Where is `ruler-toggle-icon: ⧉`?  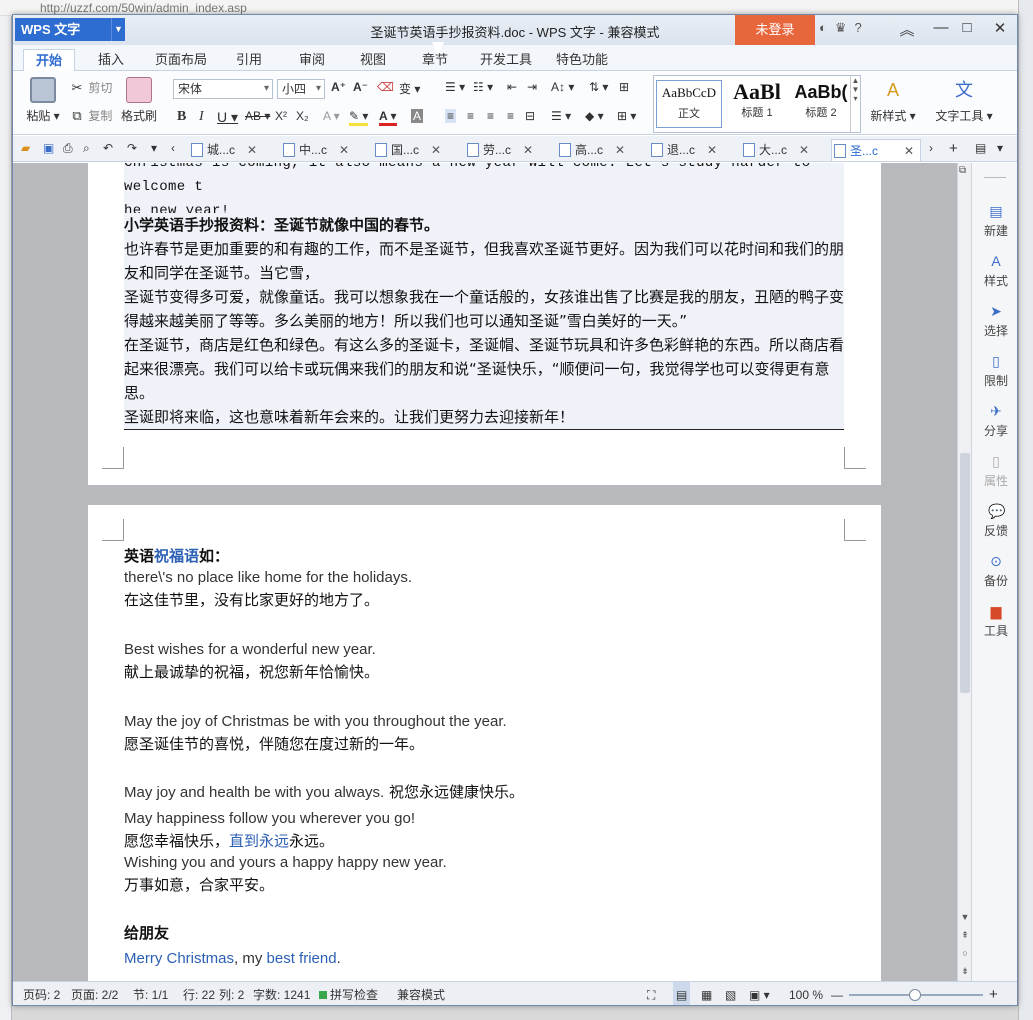
ruler-toggle-icon: ⧉ is located at coordinates (962, 170).